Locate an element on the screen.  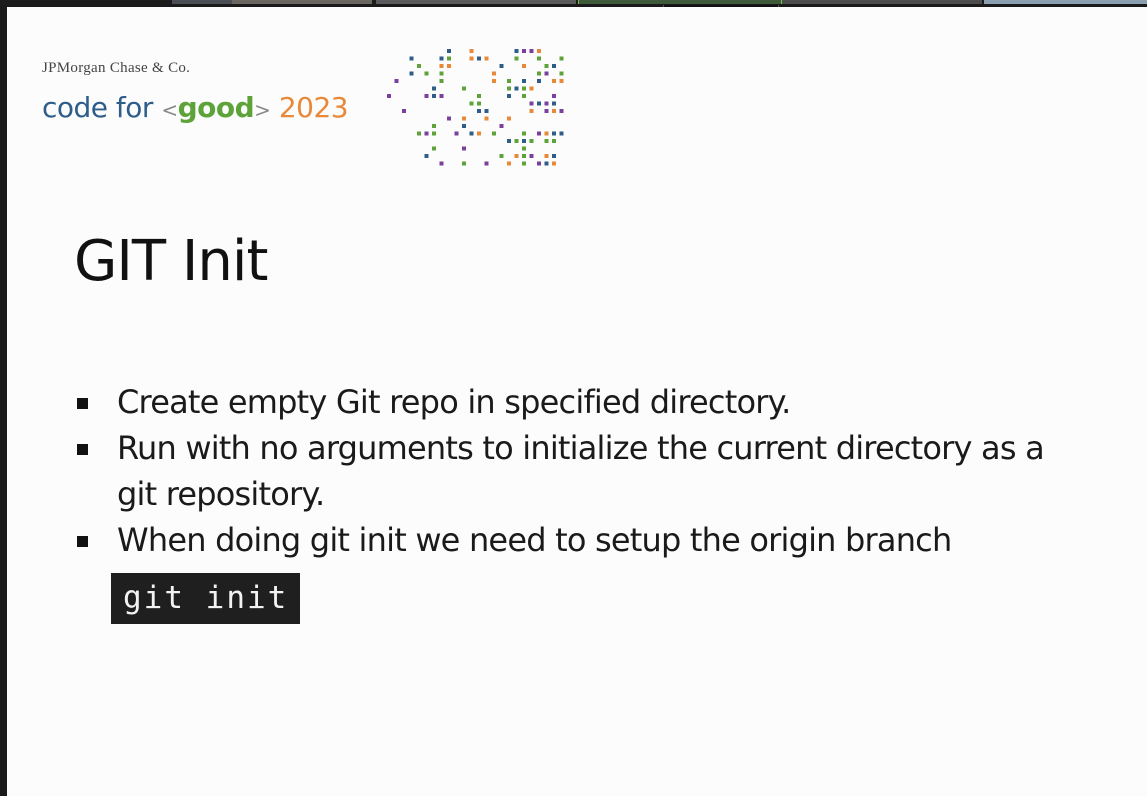
code-for-good-logo: code for <good> 2023 is located at coordinates (195, 111).